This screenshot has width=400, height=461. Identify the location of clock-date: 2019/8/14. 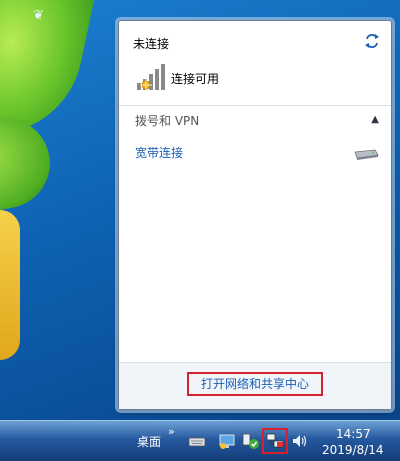
(353, 450).